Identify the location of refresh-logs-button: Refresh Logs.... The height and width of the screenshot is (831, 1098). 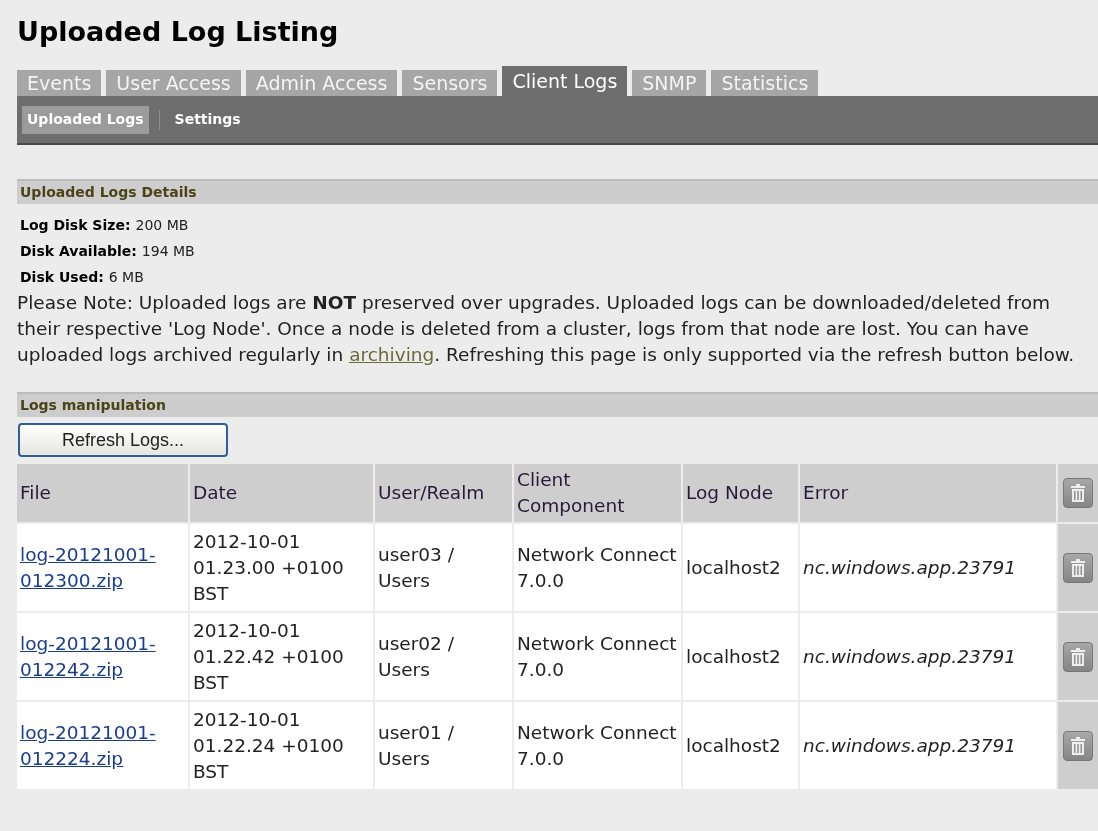
(123, 440).